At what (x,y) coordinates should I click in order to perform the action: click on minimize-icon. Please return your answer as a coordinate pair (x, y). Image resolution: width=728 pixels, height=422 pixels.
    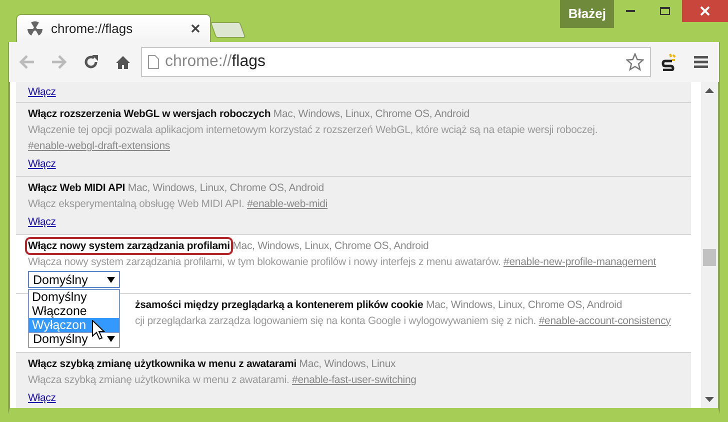
    Looking at the image, I should click on (631, 11).